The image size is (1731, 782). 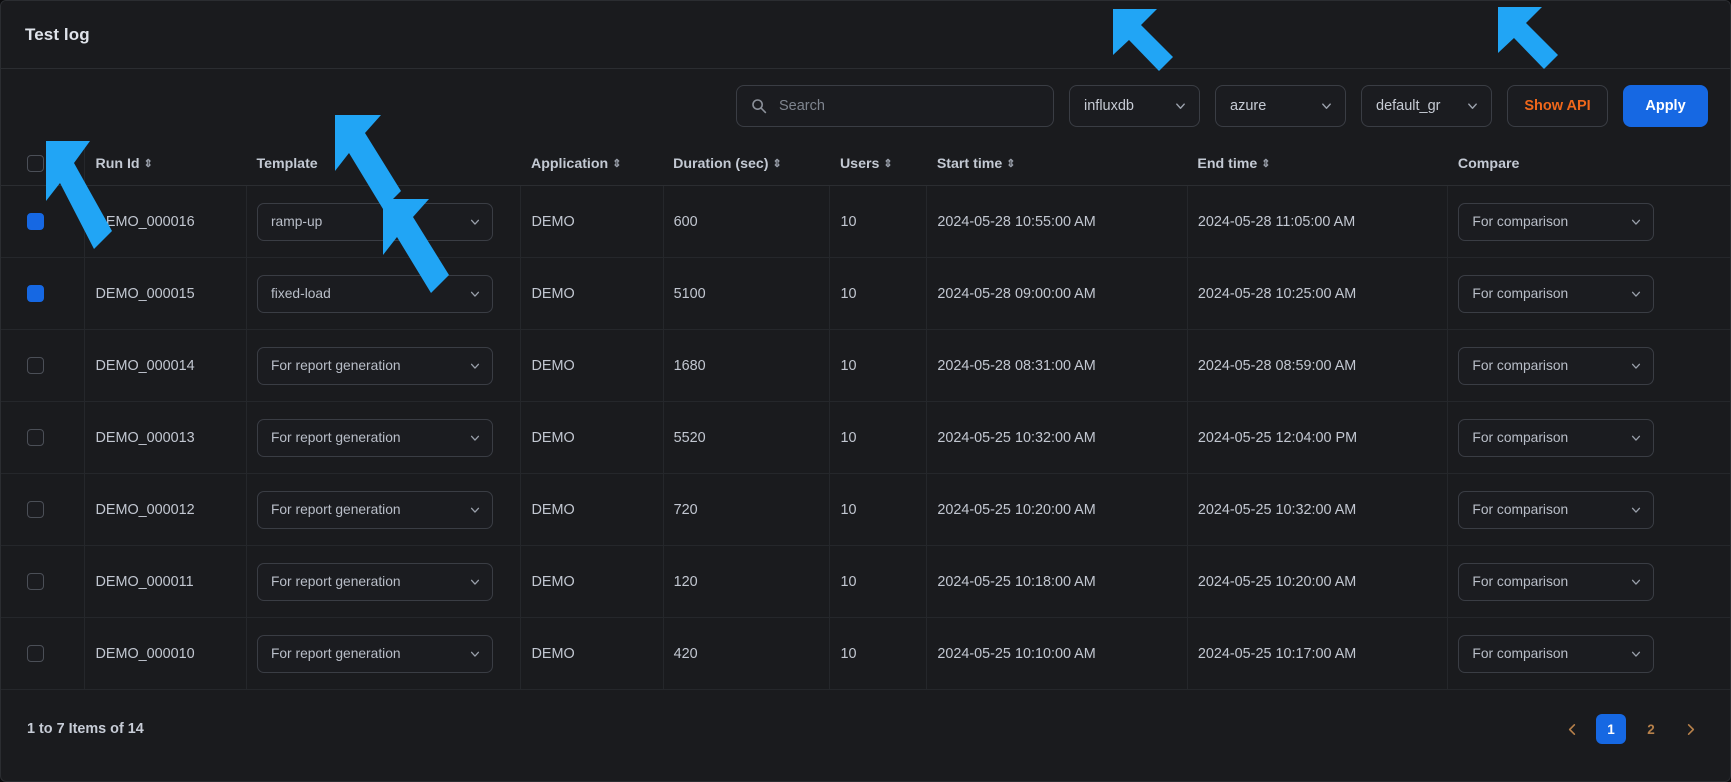 What do you see at coordinates (165, 164) in the screenshot?
I see `column-header-runid: Run Id ⇕` at bounding box center [165, 164].